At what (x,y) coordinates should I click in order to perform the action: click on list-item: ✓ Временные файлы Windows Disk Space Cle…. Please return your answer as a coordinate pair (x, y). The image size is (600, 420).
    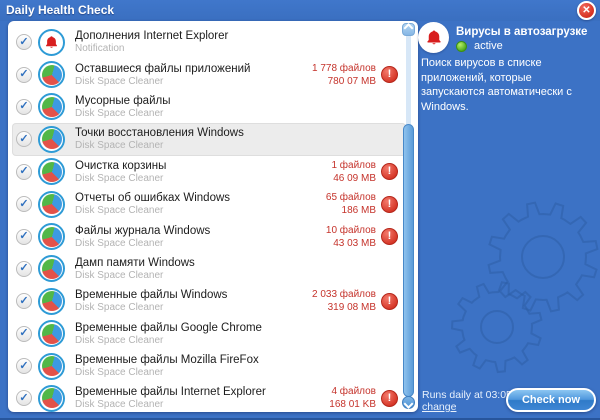
    Looking at the image, I should click on (209, 301).